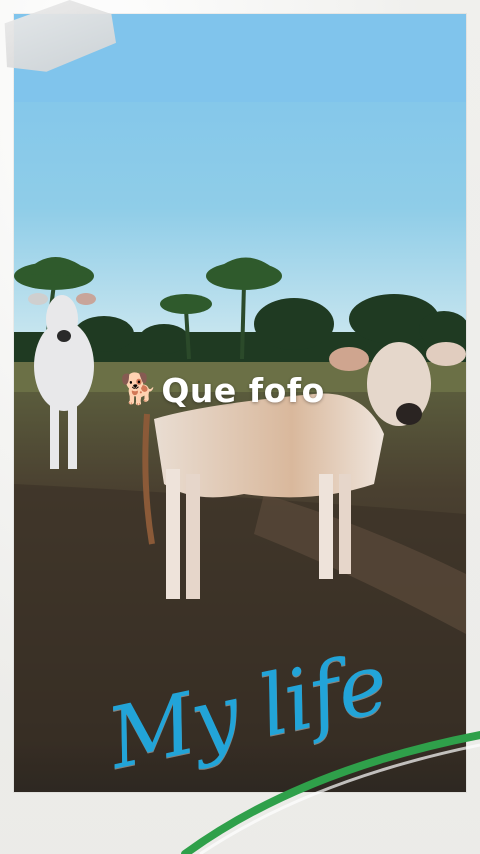  I want to click on text-sticker: 🐕 Que fofo, so click(222, 390).